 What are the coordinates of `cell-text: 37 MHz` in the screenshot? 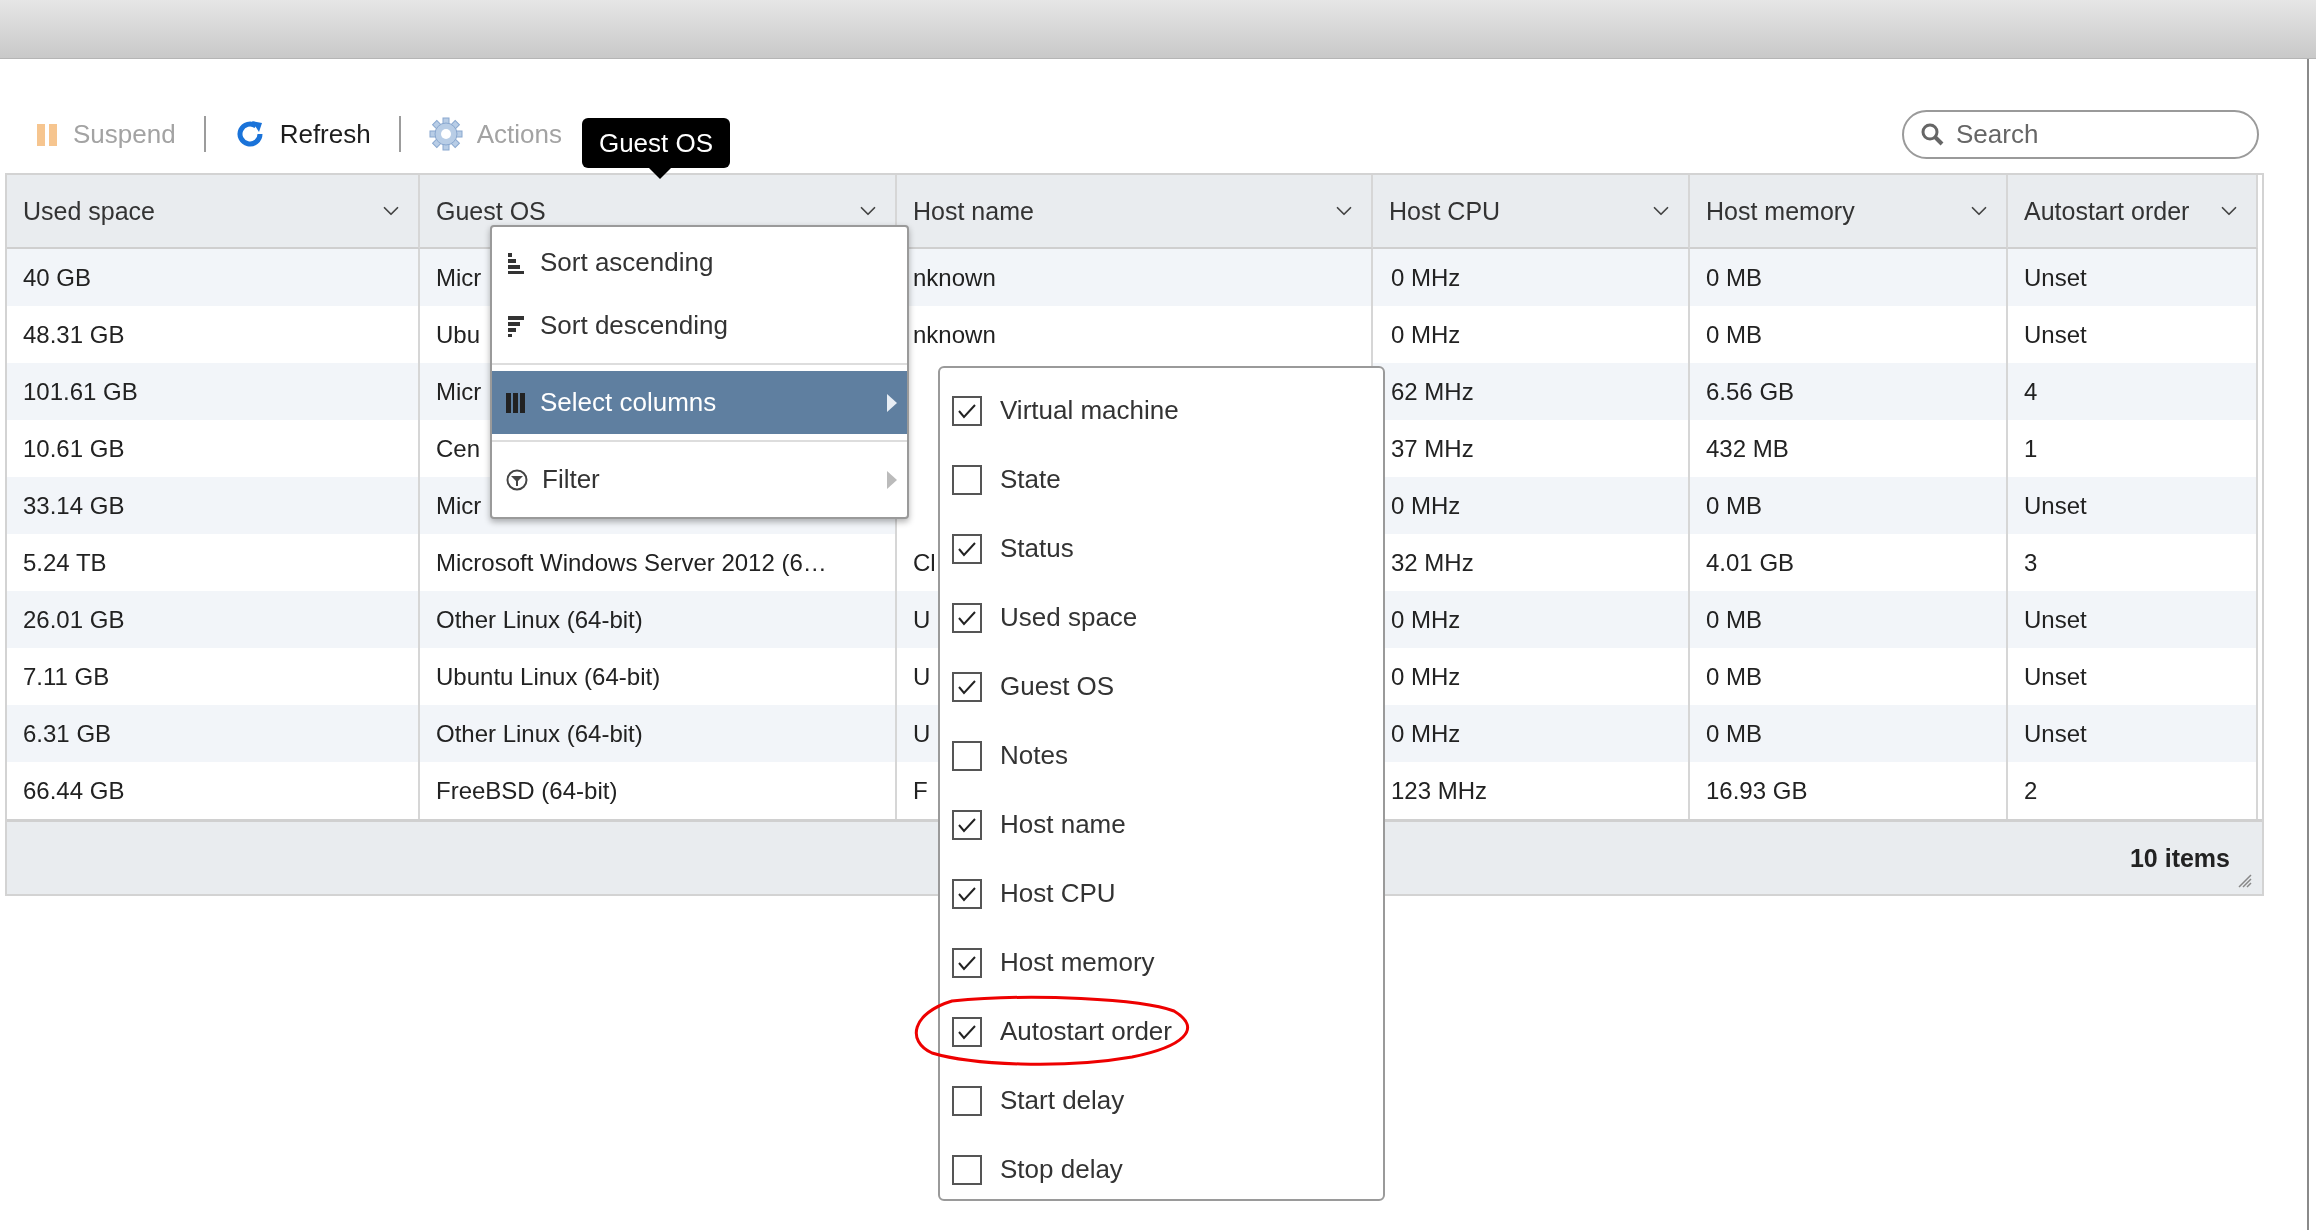 It's located at (1432, 448).